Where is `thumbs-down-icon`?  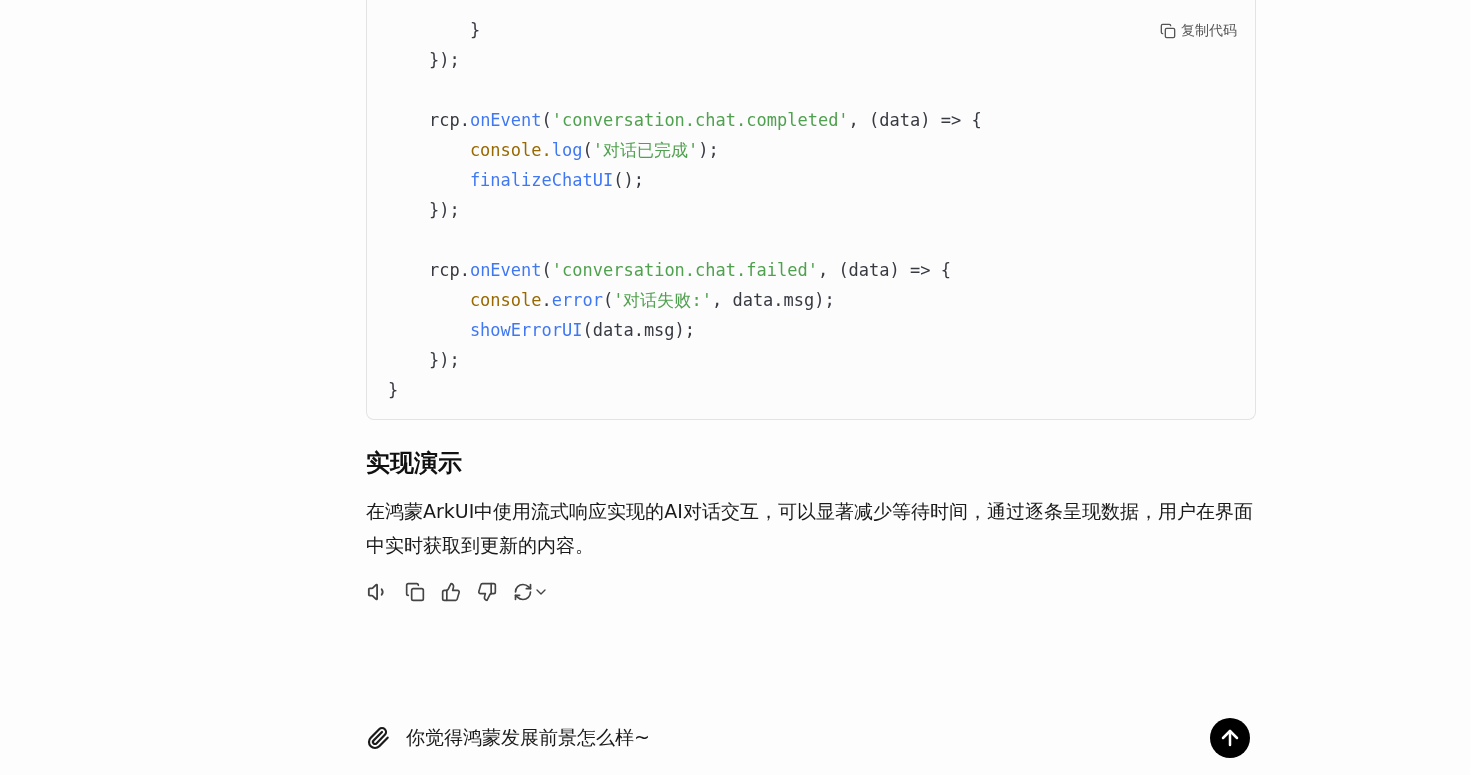
thumbs-down-icon is located at coordinates (487, 592).